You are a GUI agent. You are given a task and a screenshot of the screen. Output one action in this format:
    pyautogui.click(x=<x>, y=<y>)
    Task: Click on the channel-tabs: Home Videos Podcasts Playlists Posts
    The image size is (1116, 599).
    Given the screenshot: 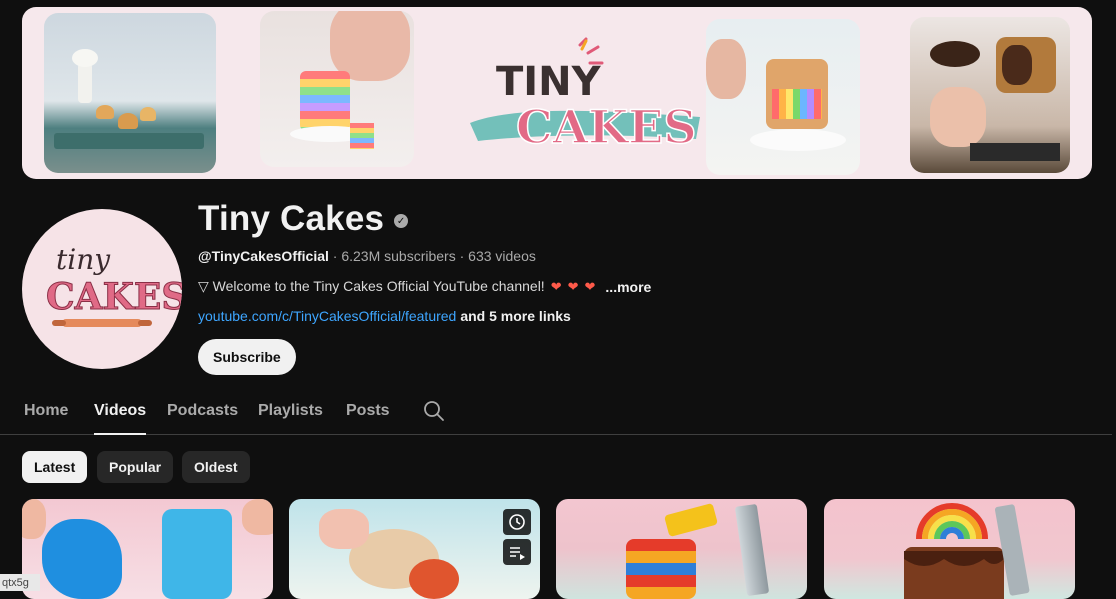 What is the action you would take?
    pyautogui.click(x=556, y=412)
    